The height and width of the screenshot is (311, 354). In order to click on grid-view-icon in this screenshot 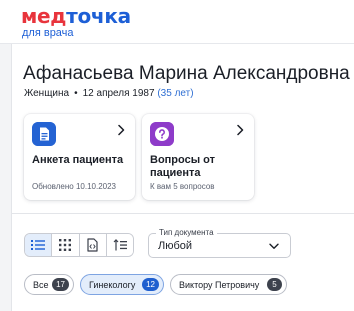, I will do `click(65, 245)`.